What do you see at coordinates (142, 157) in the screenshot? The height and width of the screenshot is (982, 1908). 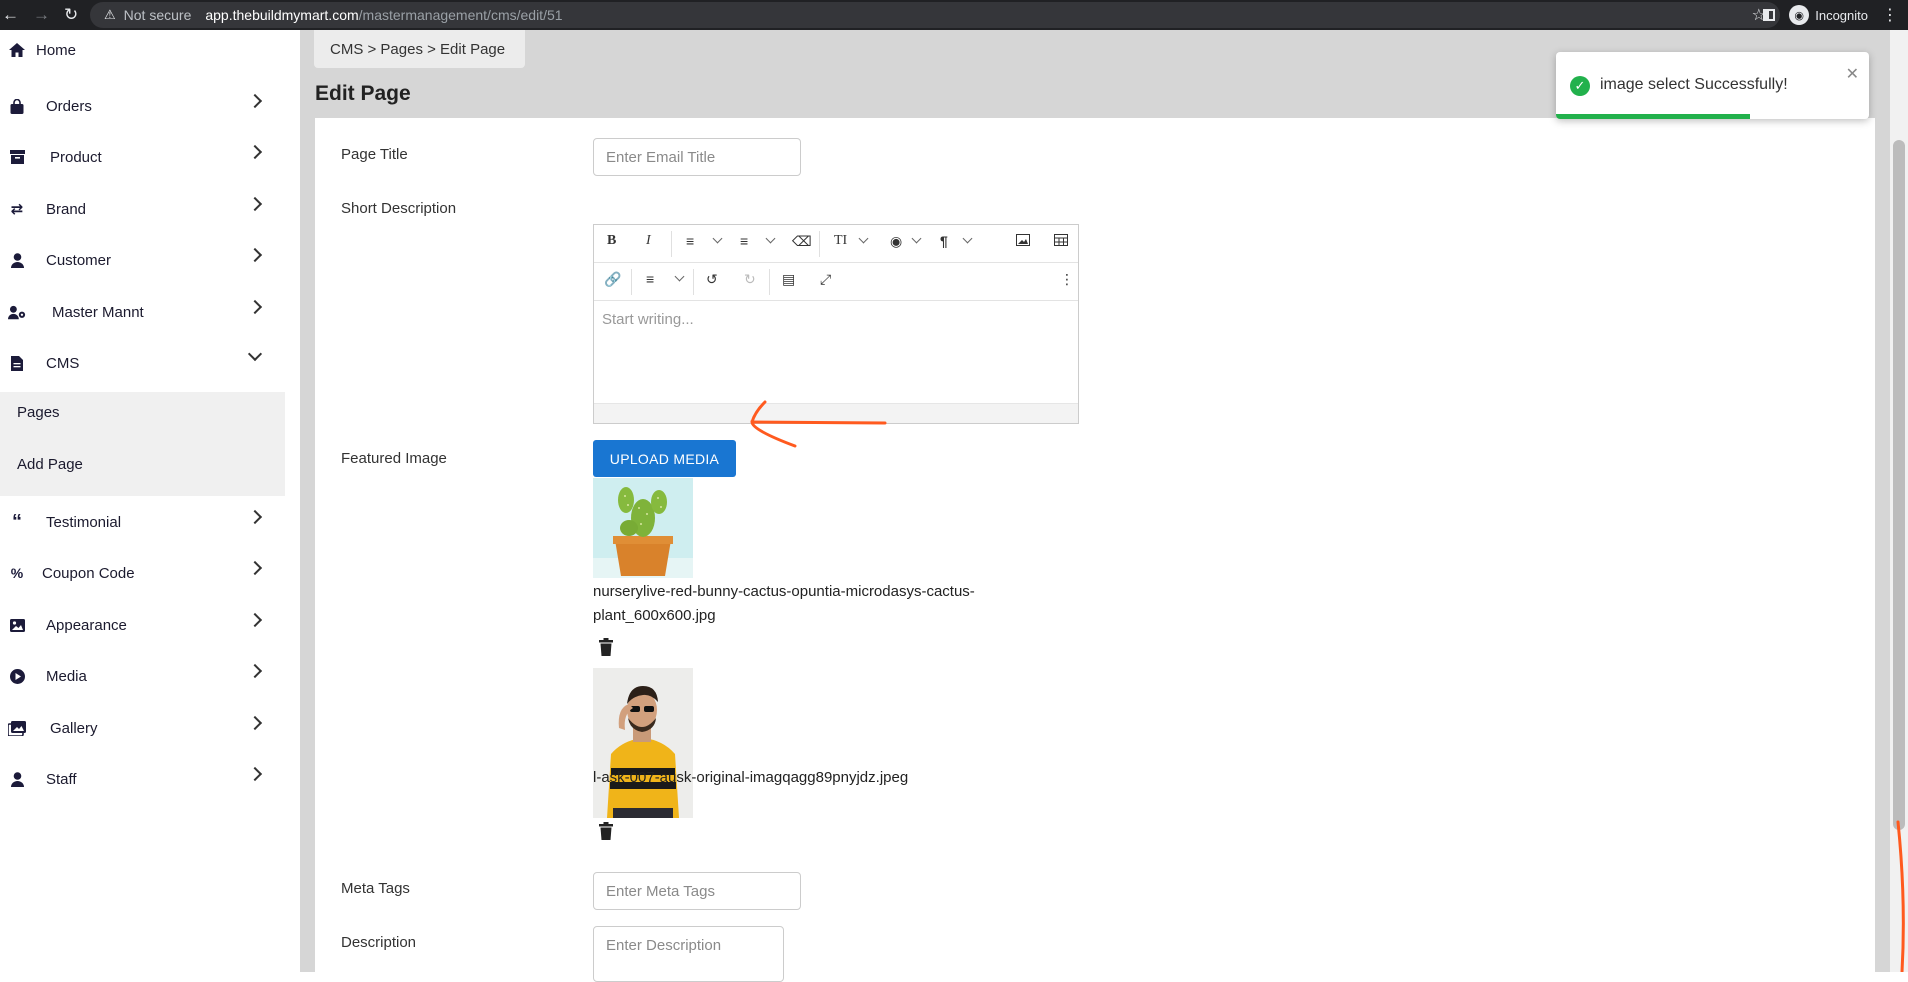 I see `sidebar-item-product: Product` at bounding box center [142, 157].